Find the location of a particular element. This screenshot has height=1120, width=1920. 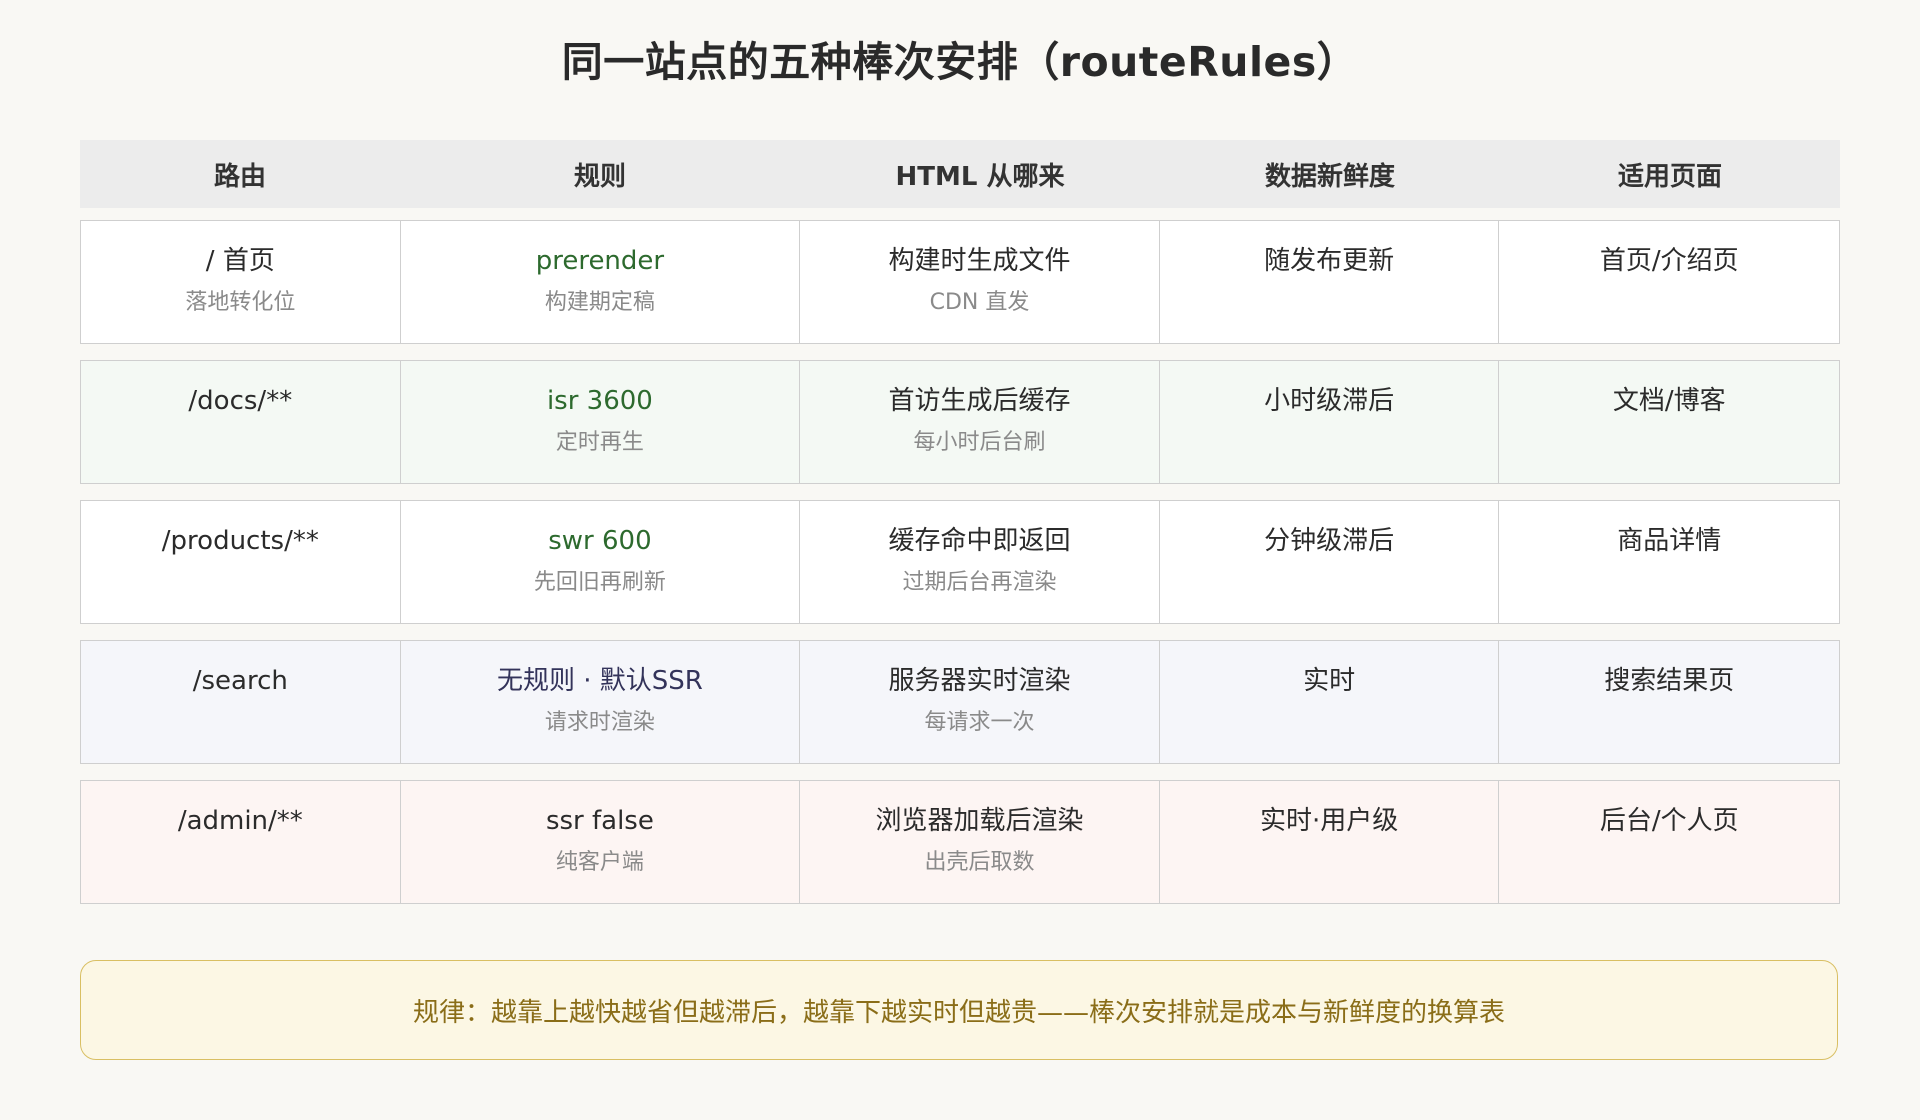

freshness-cell: 分钟级滞后 is located at coordinates (1330, 562).